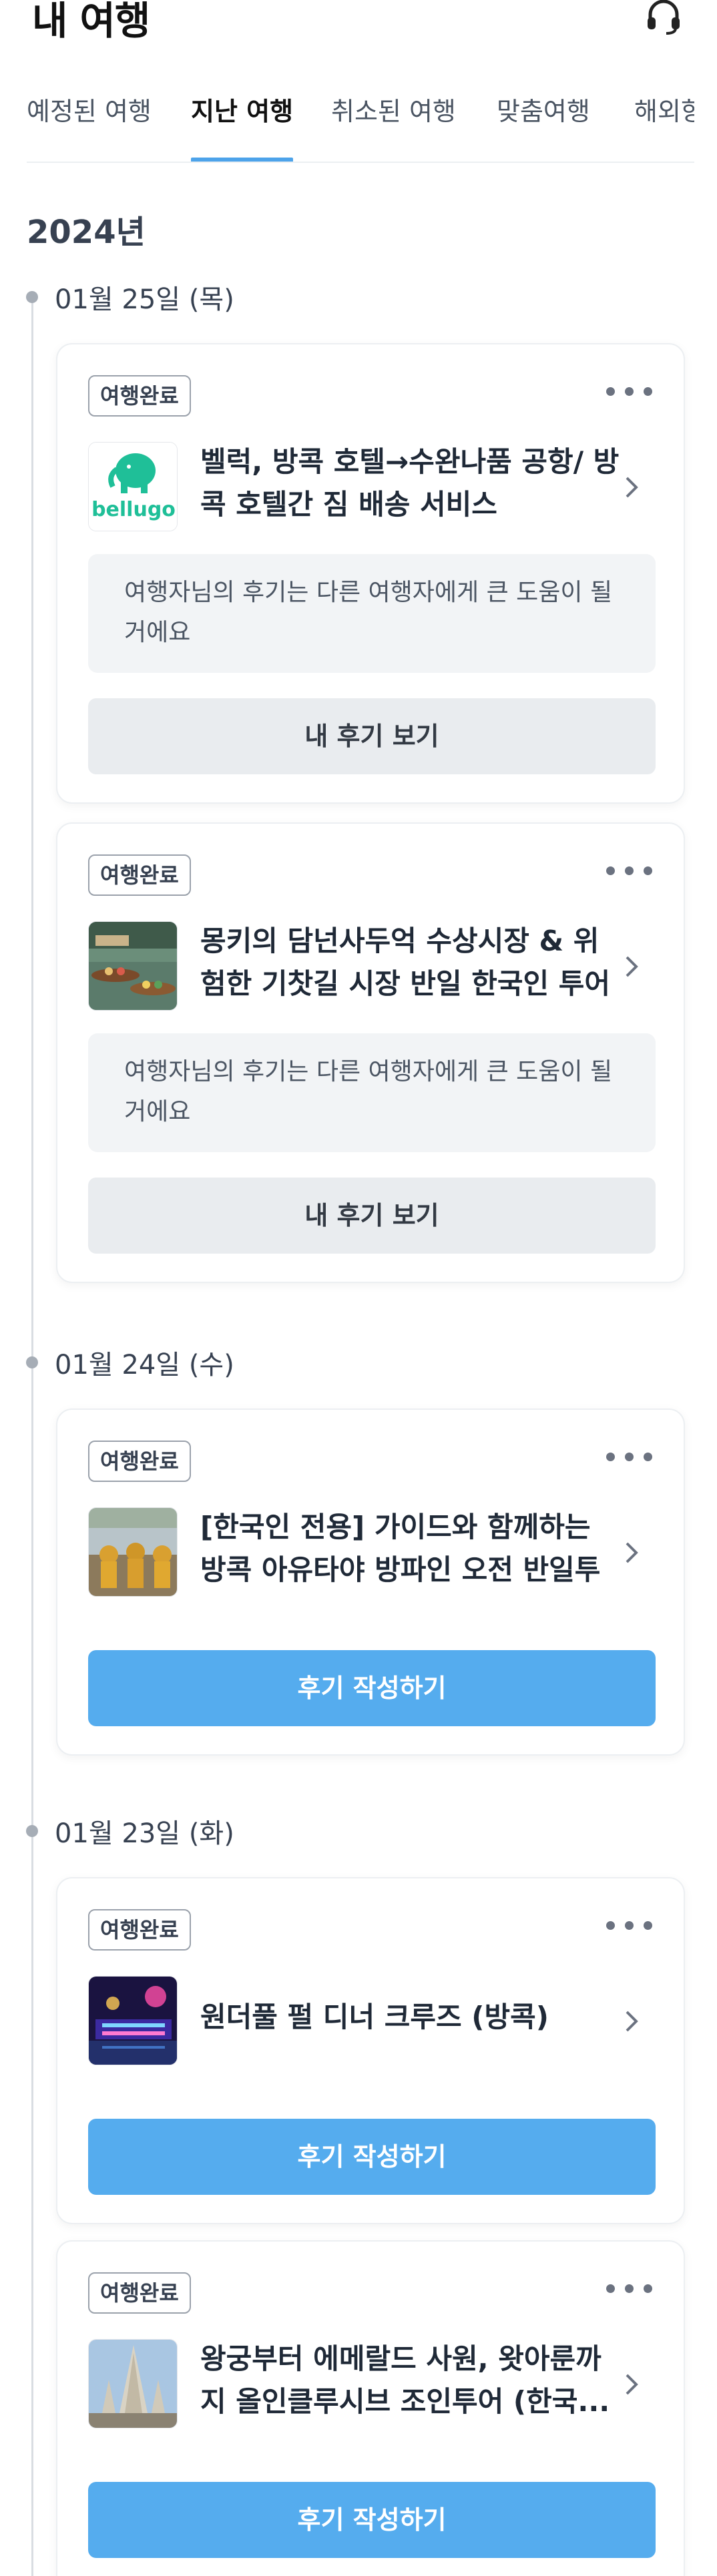 This screenshot has height=2576, width=717. Describe the element at coordinates (543, 126) in the screenshot. I see `tab-custom: 맞춤여행` at that location.